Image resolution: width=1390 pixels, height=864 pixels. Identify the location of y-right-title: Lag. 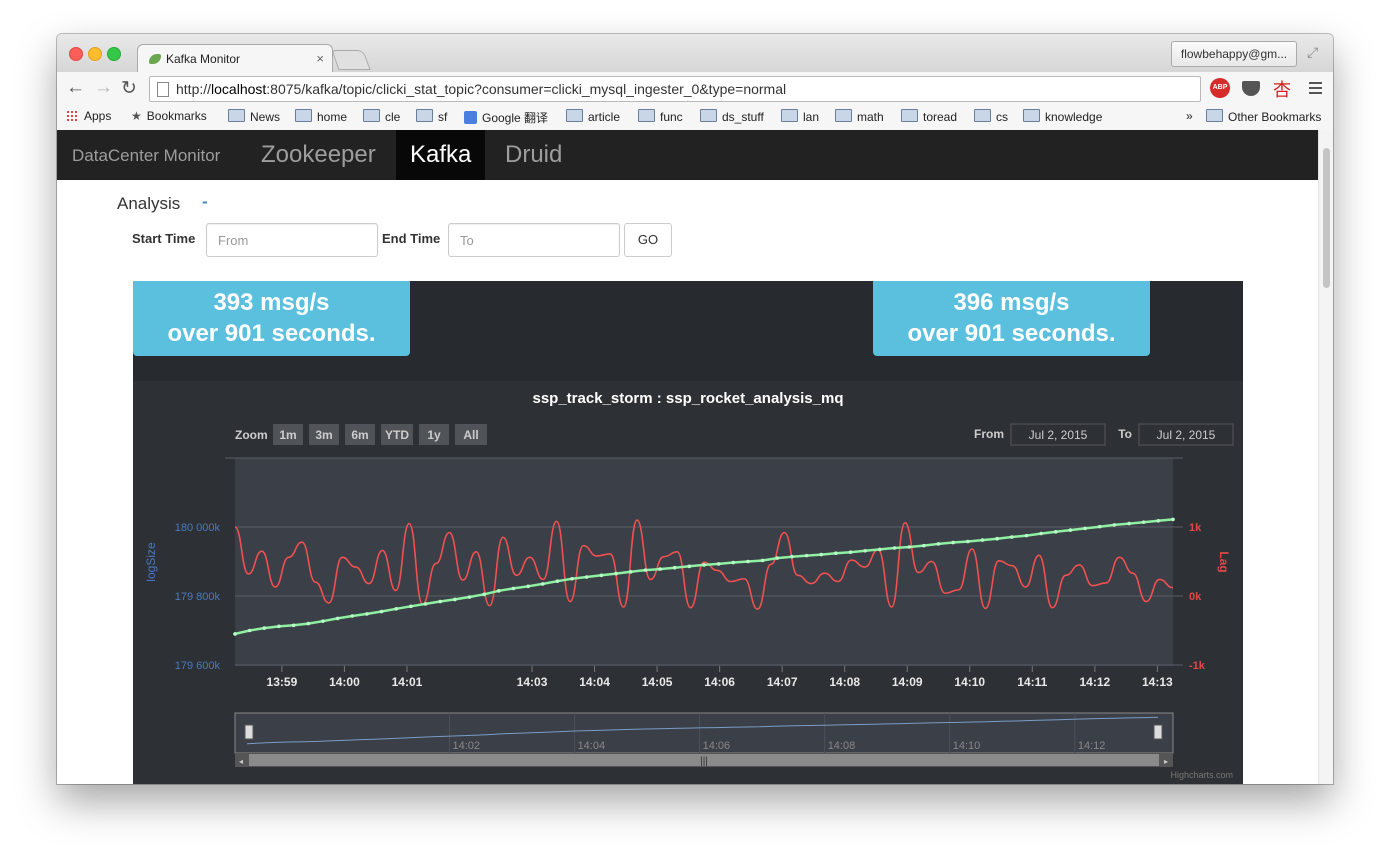
(1224, 561).